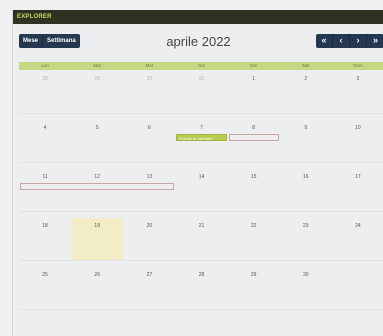 This screenshot has height=336, width=383. Describe the element at coordinates (97, 128) in the screenshot. I see `day-number: 5` at that location.